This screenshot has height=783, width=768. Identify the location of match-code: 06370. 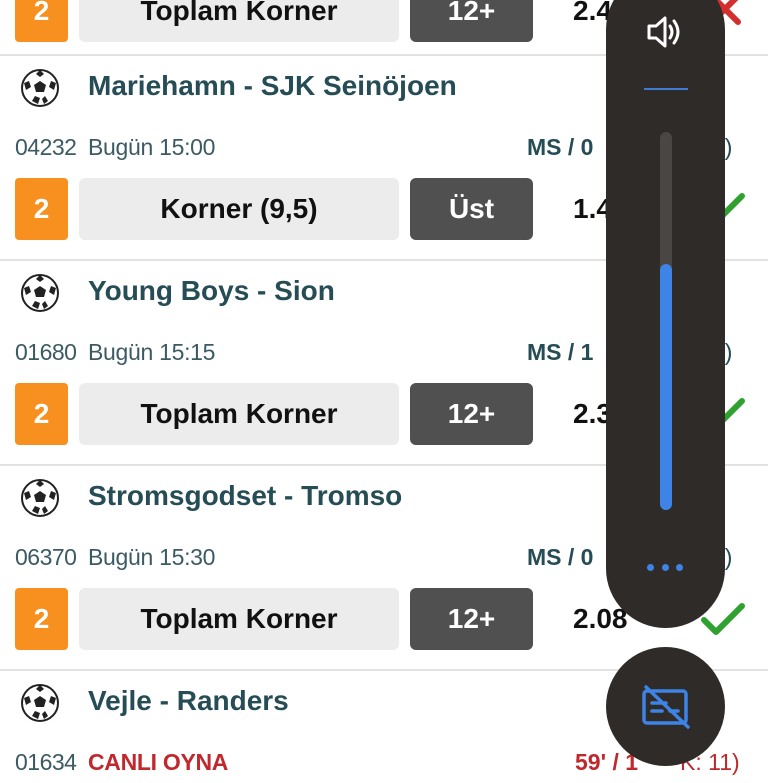
(46, 557).